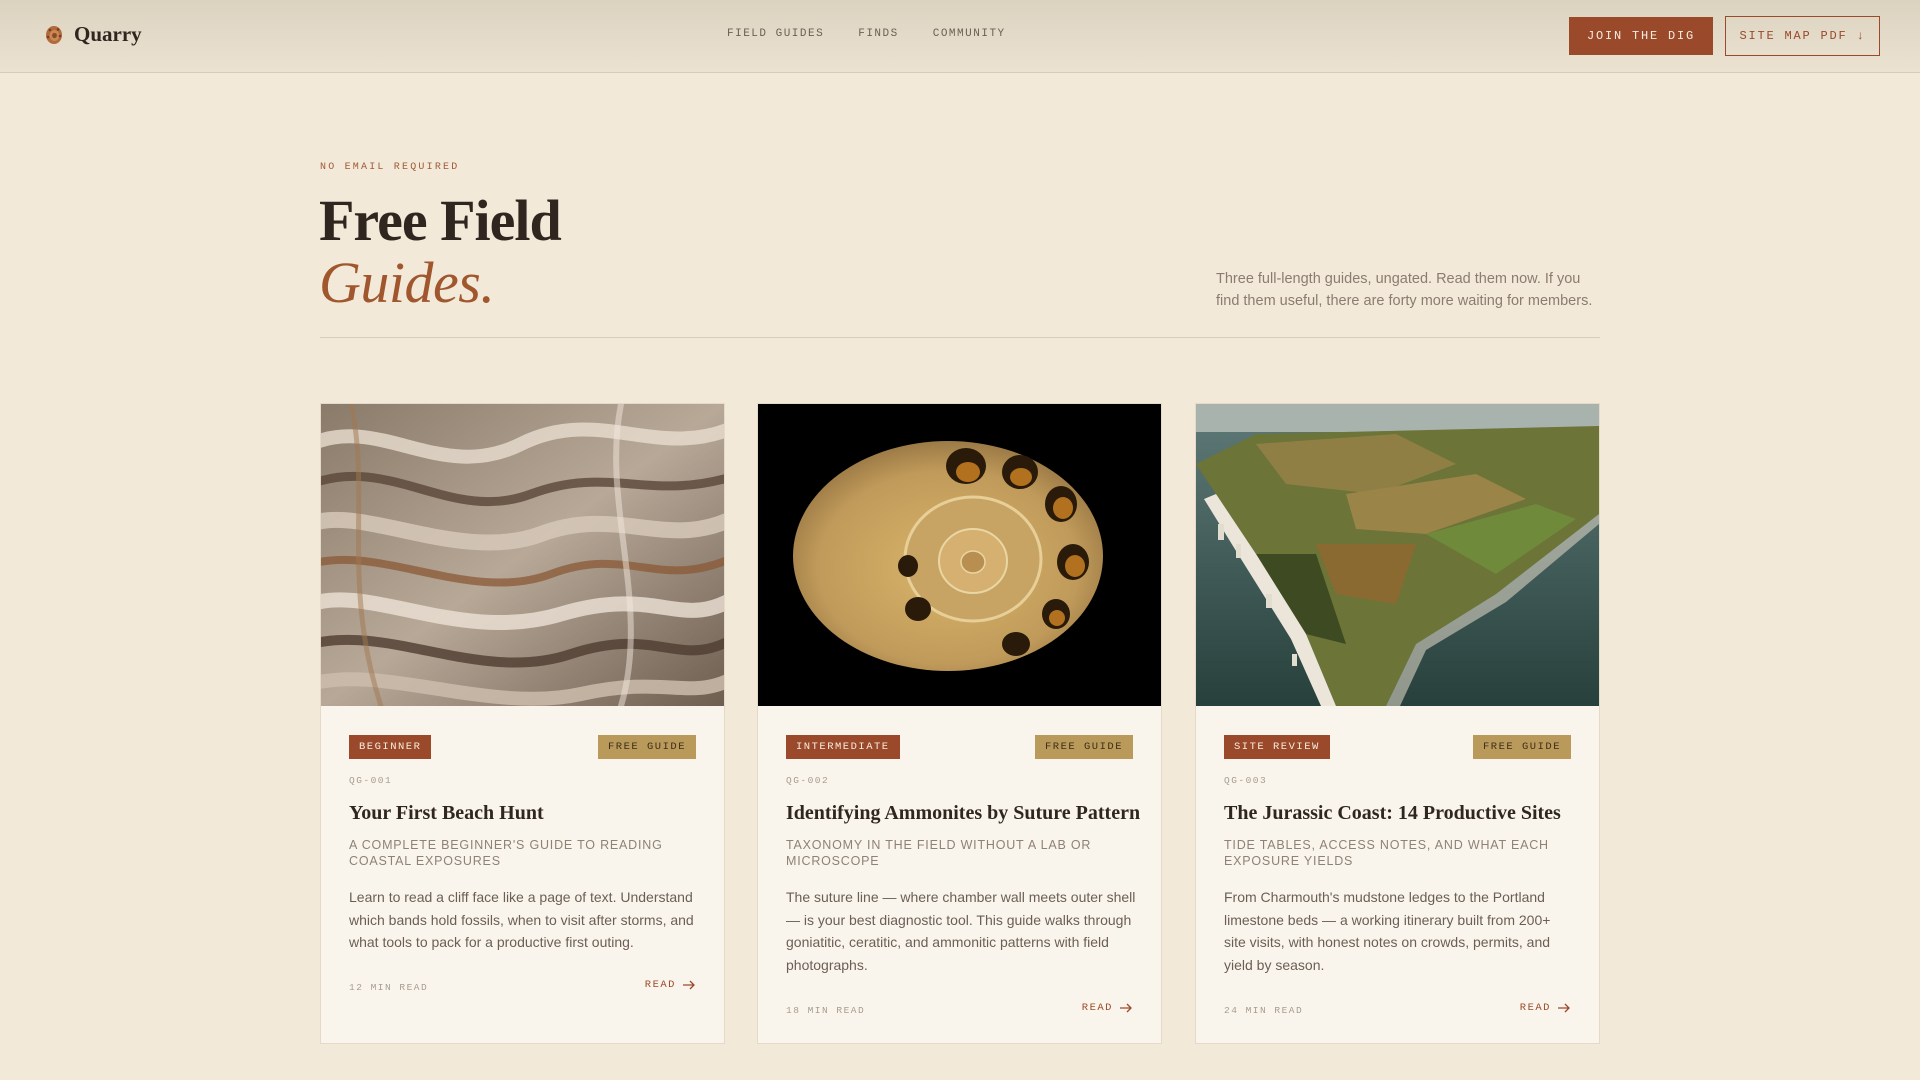 This screenshot has height=1080, width=1920. Describe the element at coordinates (1802, 36) in the screenshot. I see `site-map-pdf-button: SITE MAP PDF ↓` at that location.